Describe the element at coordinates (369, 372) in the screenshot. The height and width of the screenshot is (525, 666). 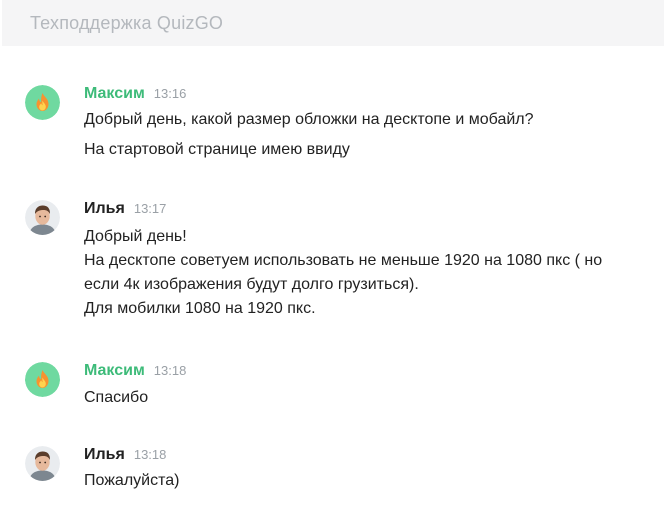
I see `message-header: Максим 13:18` at that location.